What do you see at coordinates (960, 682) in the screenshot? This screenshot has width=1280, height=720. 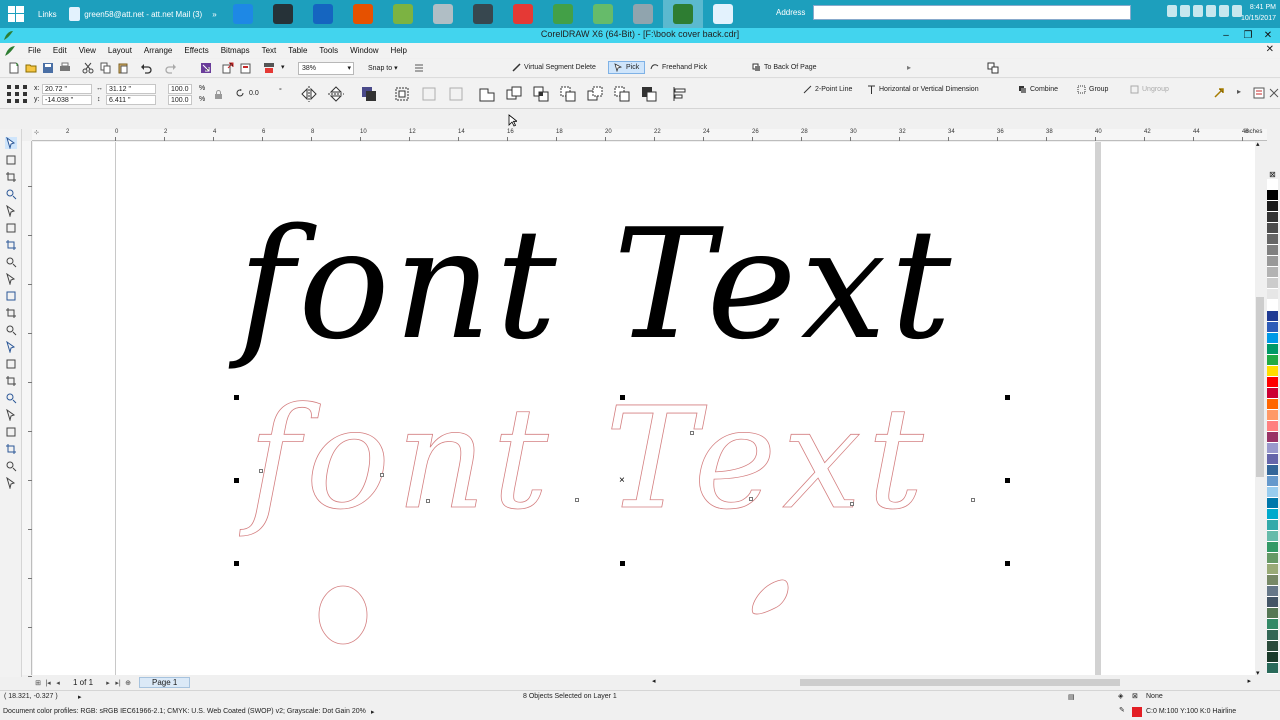 I see `horizontal-scroll-thumb` at bounding box center [960, 682].